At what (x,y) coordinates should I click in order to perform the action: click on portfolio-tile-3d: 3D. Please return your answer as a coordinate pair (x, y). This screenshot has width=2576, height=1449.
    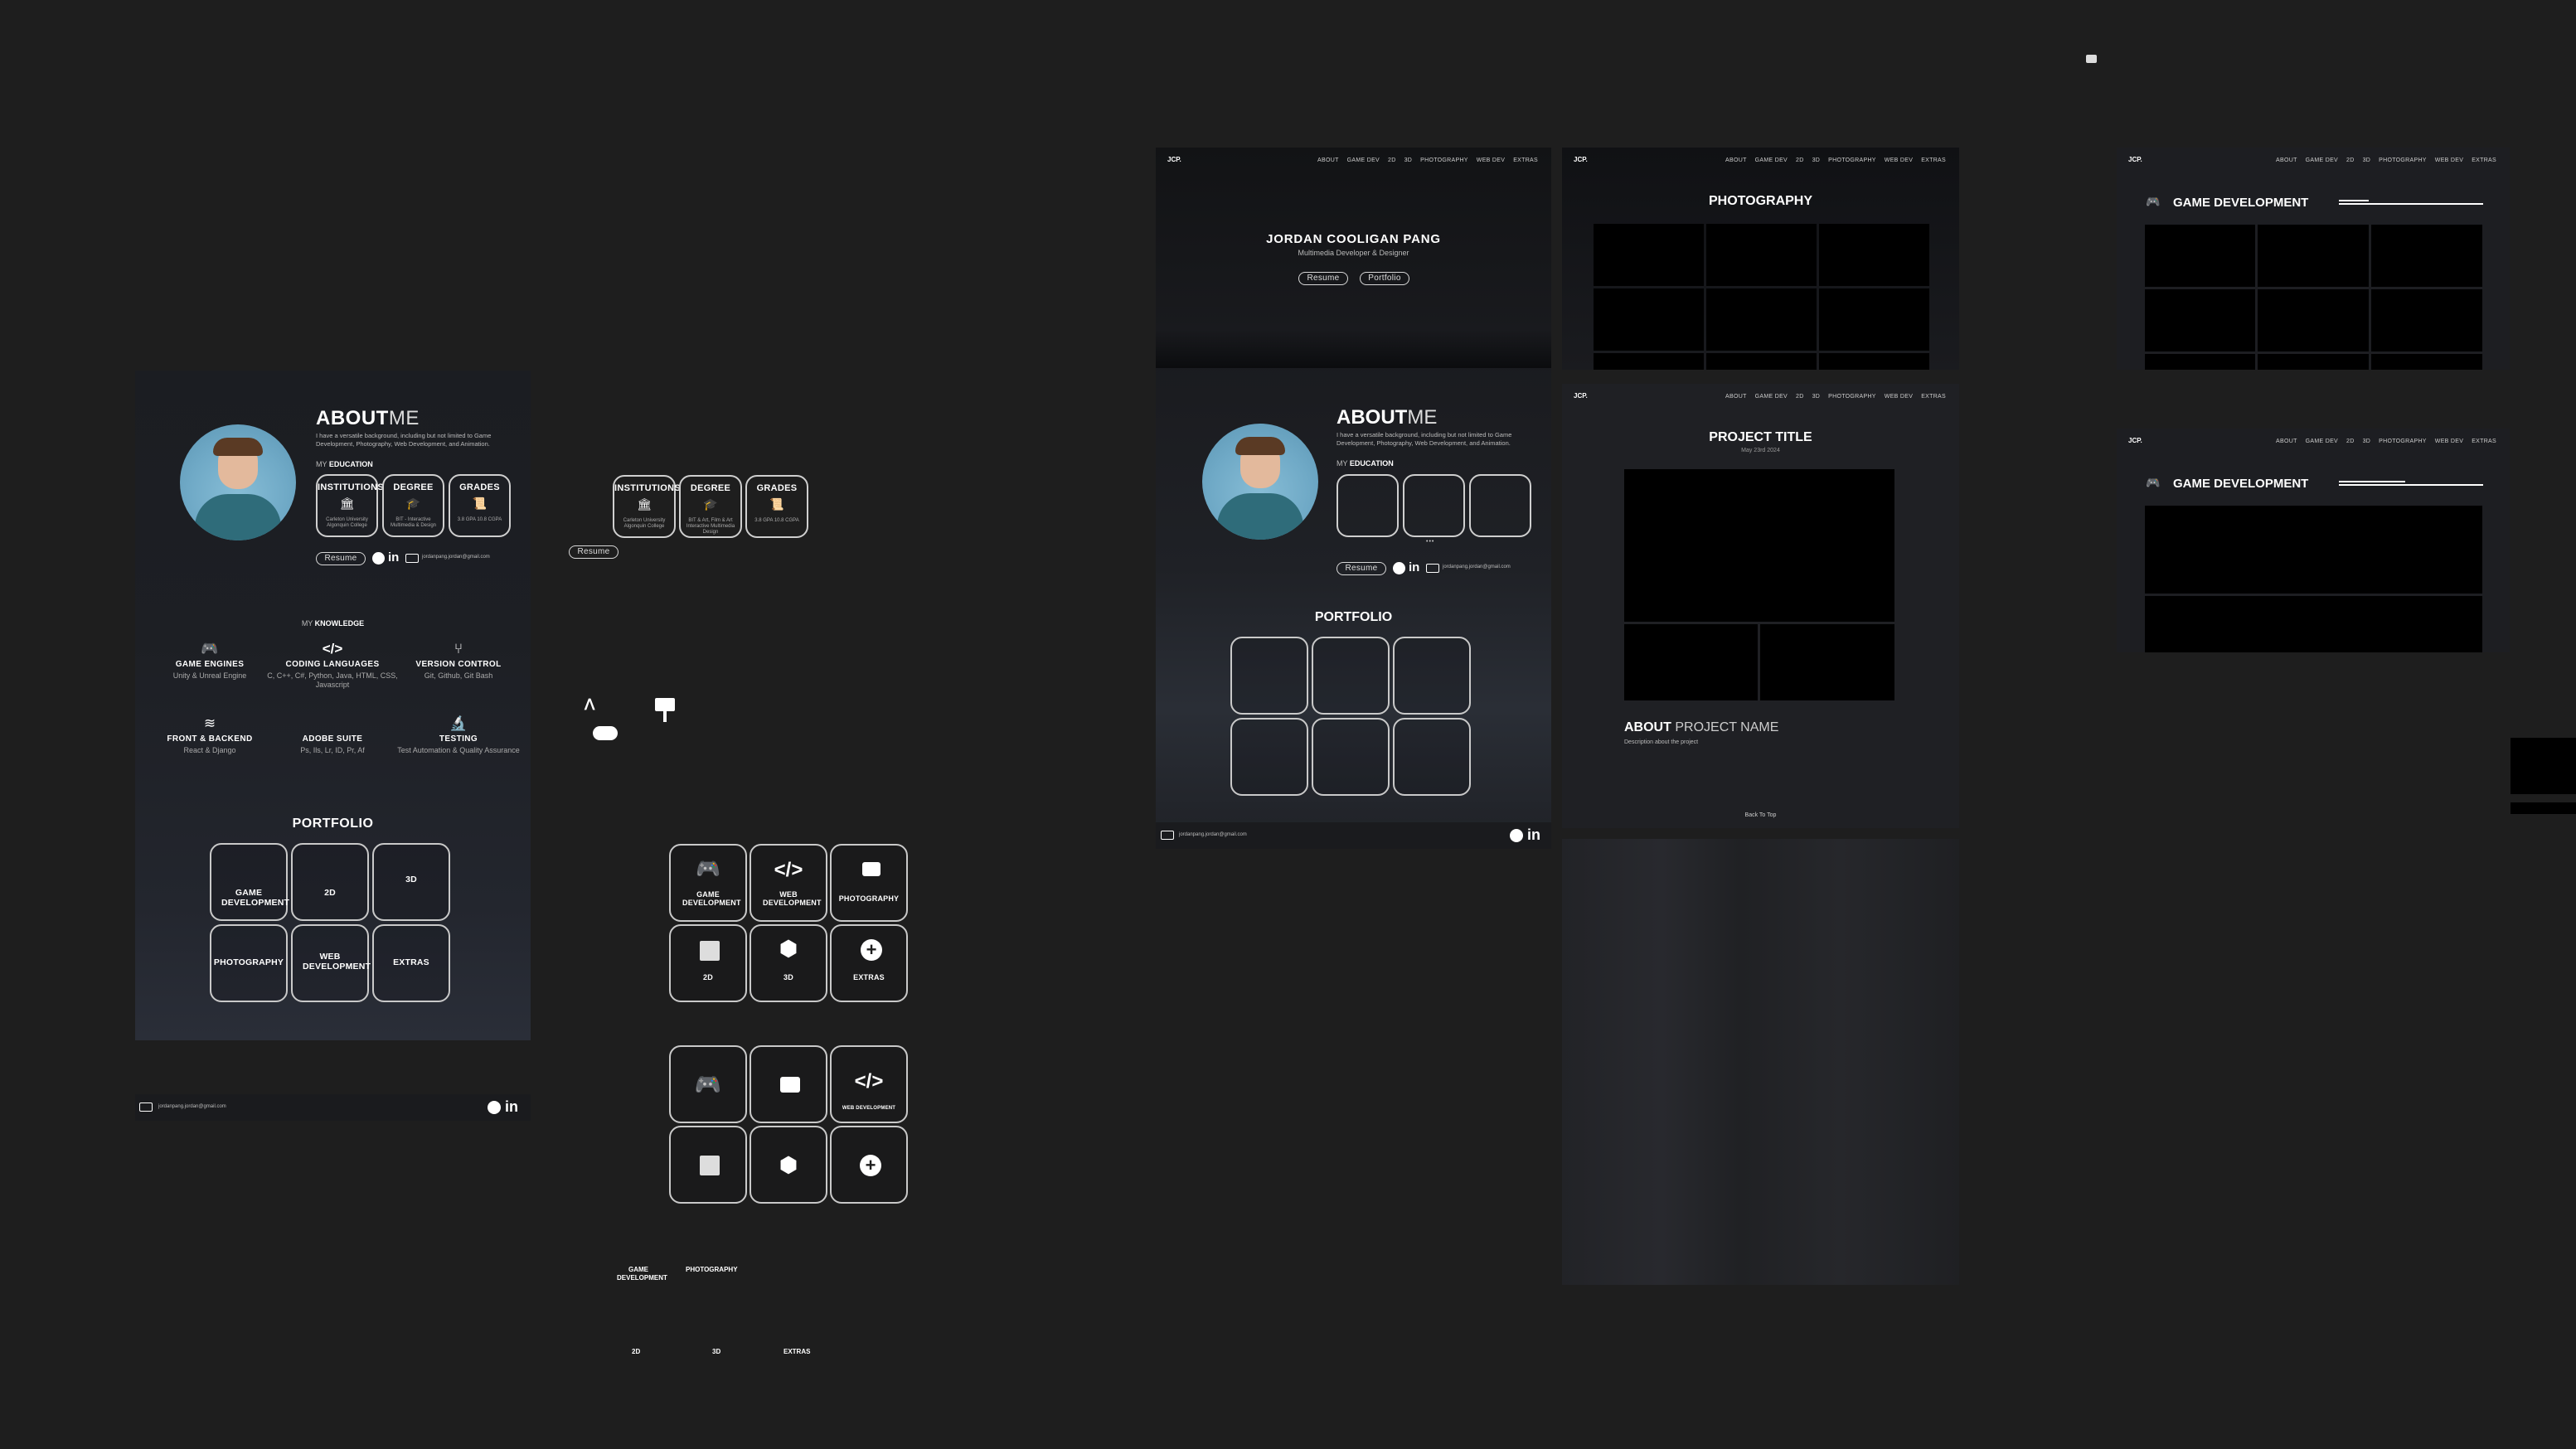
    Looking at the image, I should click on (411, 882).